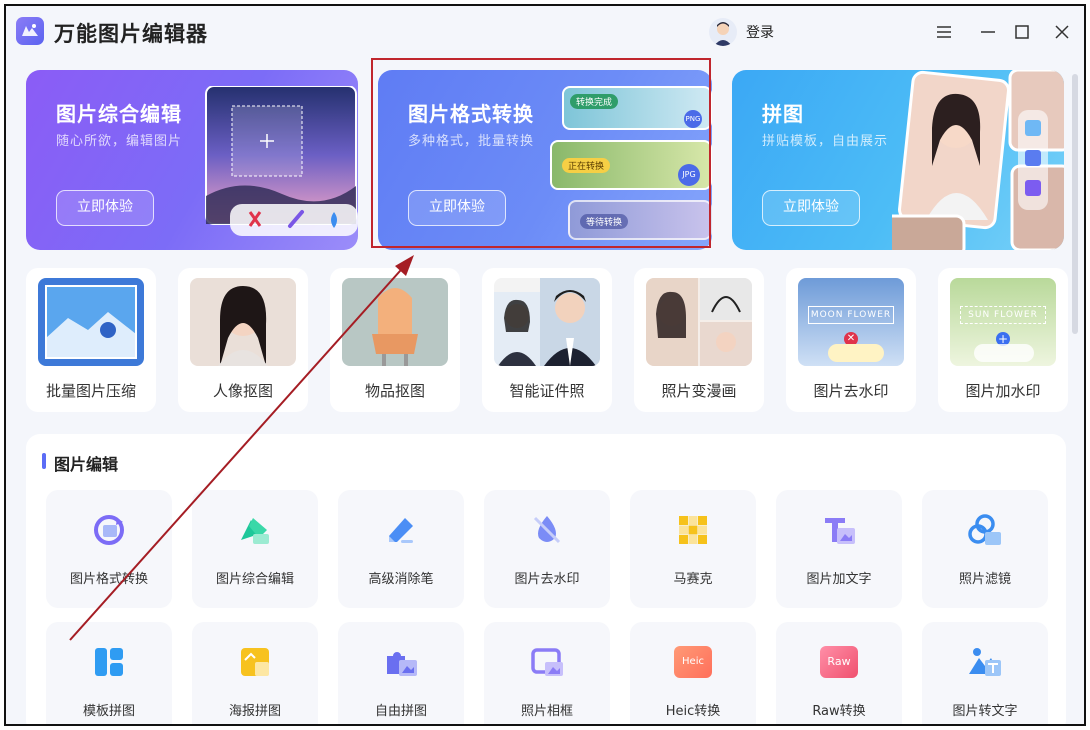 The height and width of the screenshot is (730, 1090). I want to click on tool-heic-convert: Heic Heic转换, so click(693, 673).